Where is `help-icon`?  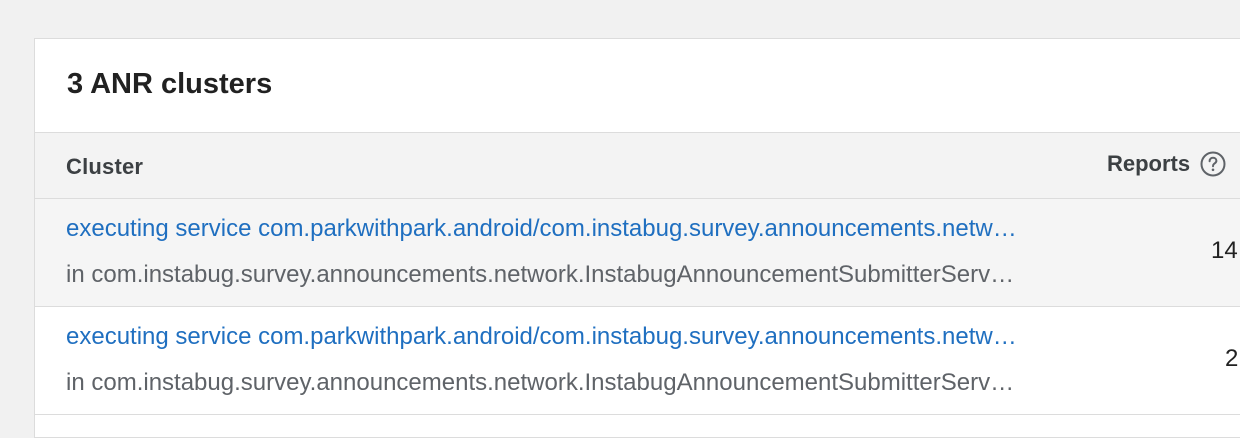 help-icon is located at coordinates (1213, 164).